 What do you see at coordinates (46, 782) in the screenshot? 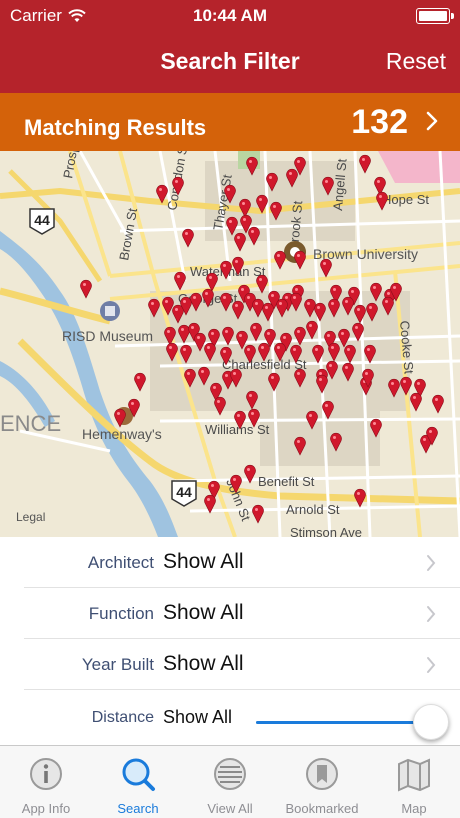
I see `tab-app-info: App Info` at bounding box center [46, 782].